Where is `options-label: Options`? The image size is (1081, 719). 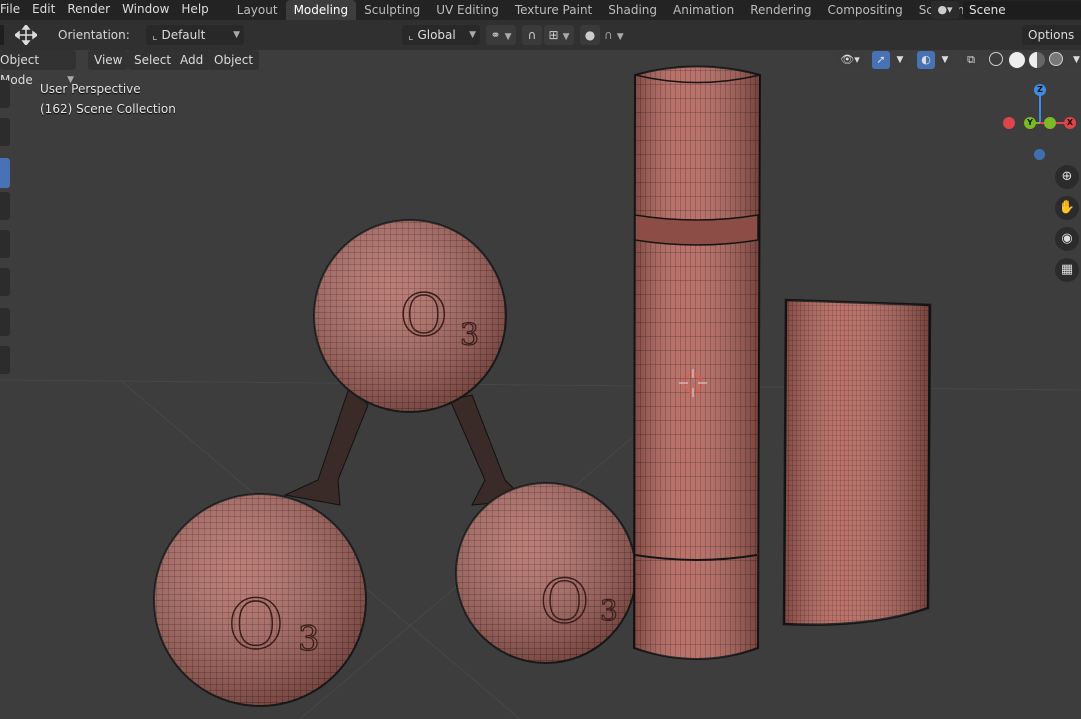
options-label: Options is located at coordinates (1051, 35).